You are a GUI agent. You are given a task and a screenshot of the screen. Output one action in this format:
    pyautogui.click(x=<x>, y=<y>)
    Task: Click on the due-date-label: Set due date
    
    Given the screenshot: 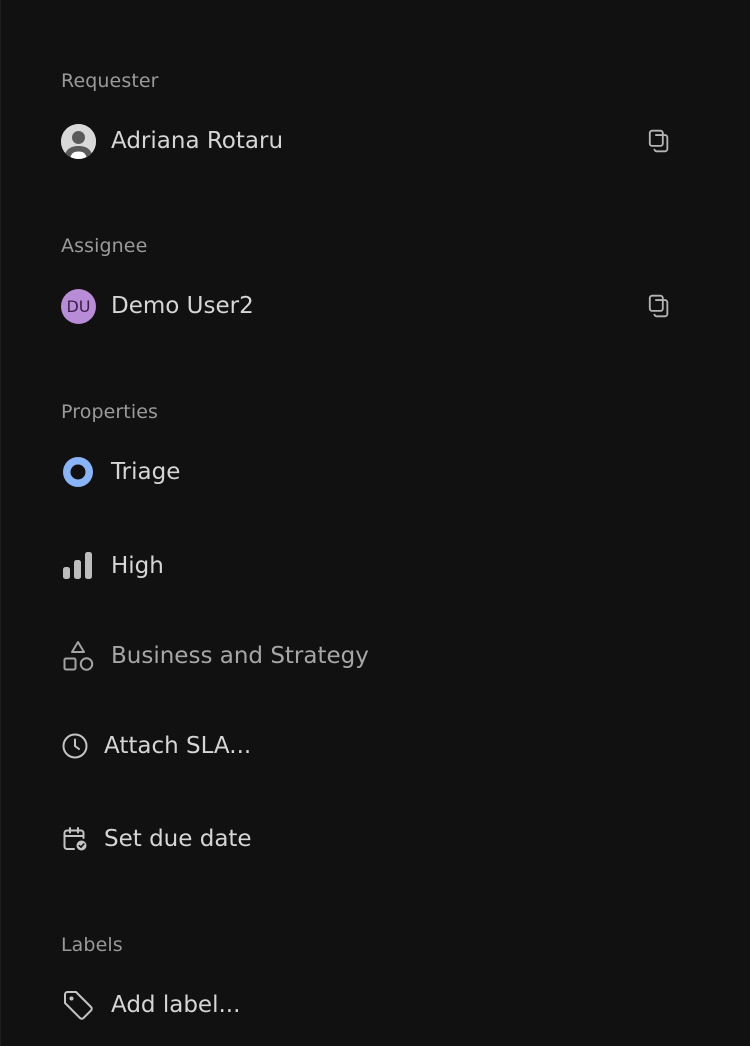 What is the action you would take?
    pyautogui.click(x=178, y=839)
    